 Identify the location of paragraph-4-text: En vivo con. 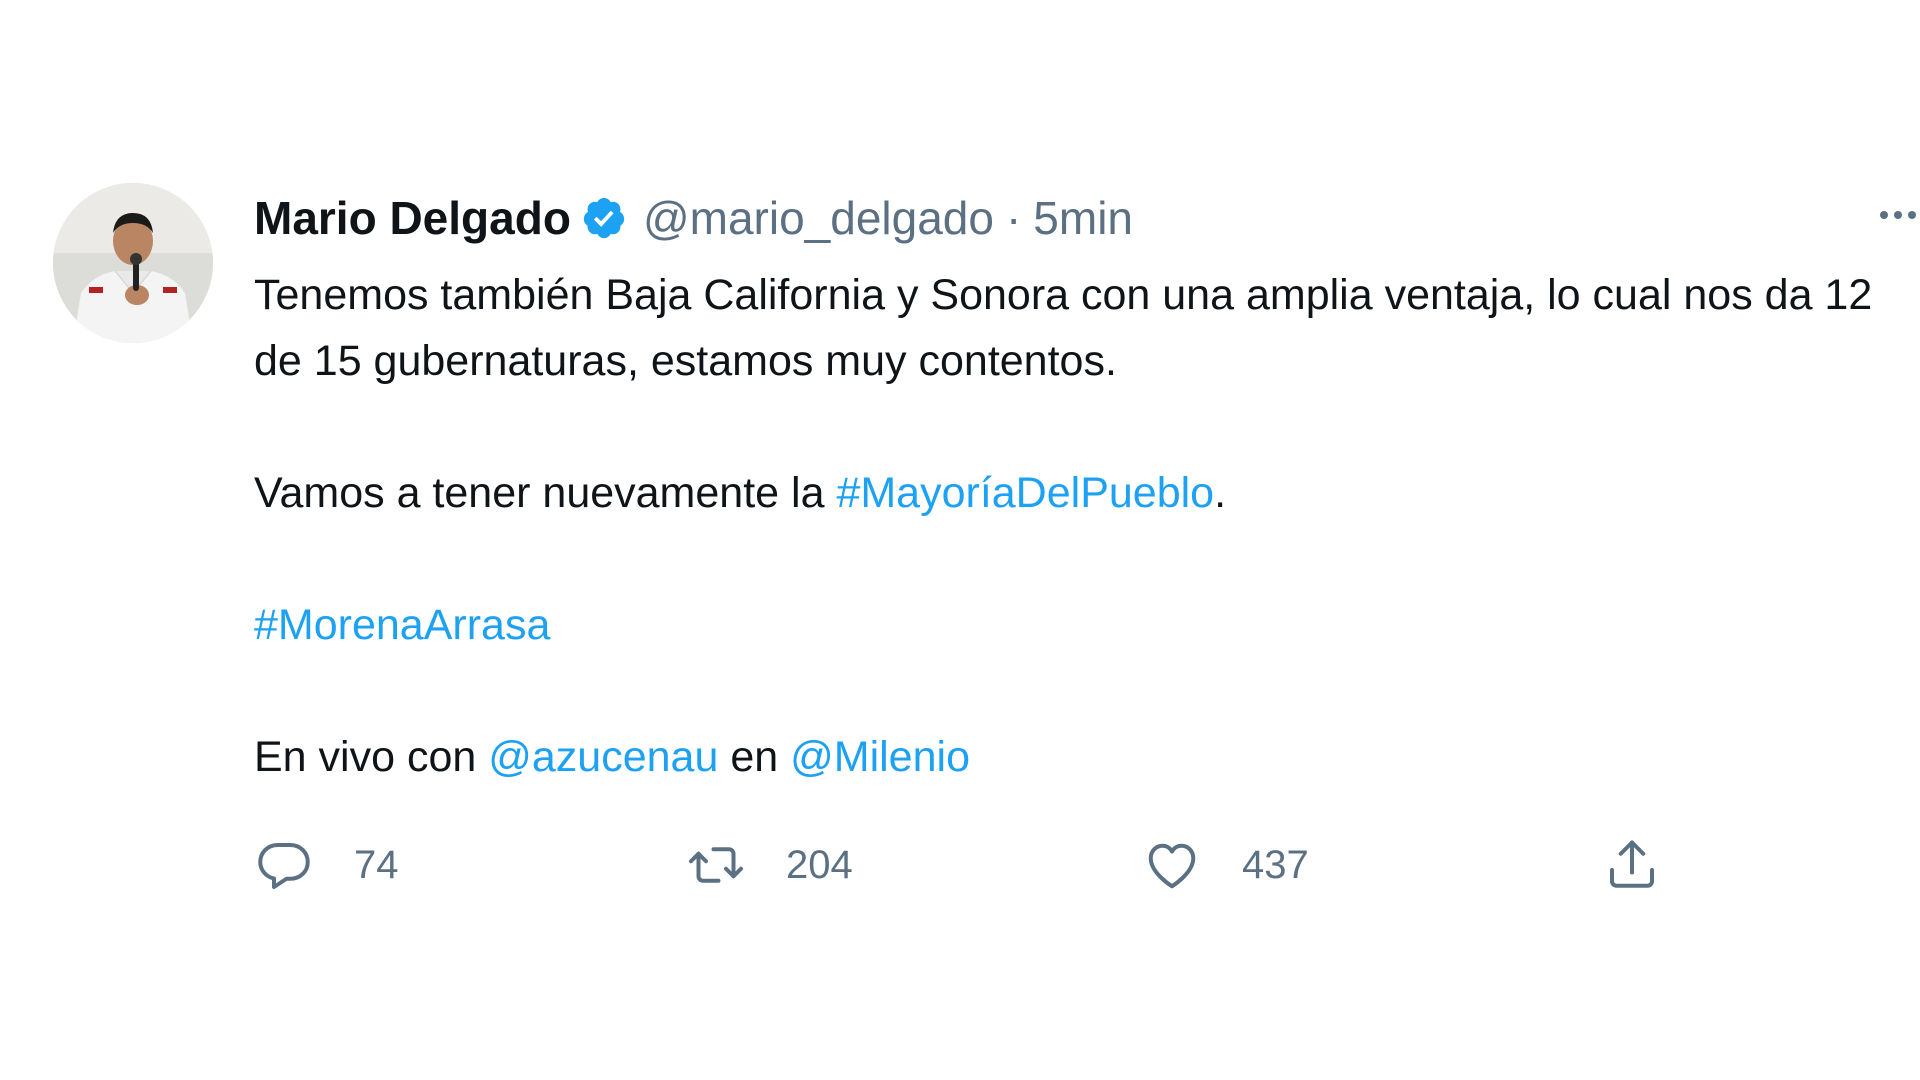
(371, 757).